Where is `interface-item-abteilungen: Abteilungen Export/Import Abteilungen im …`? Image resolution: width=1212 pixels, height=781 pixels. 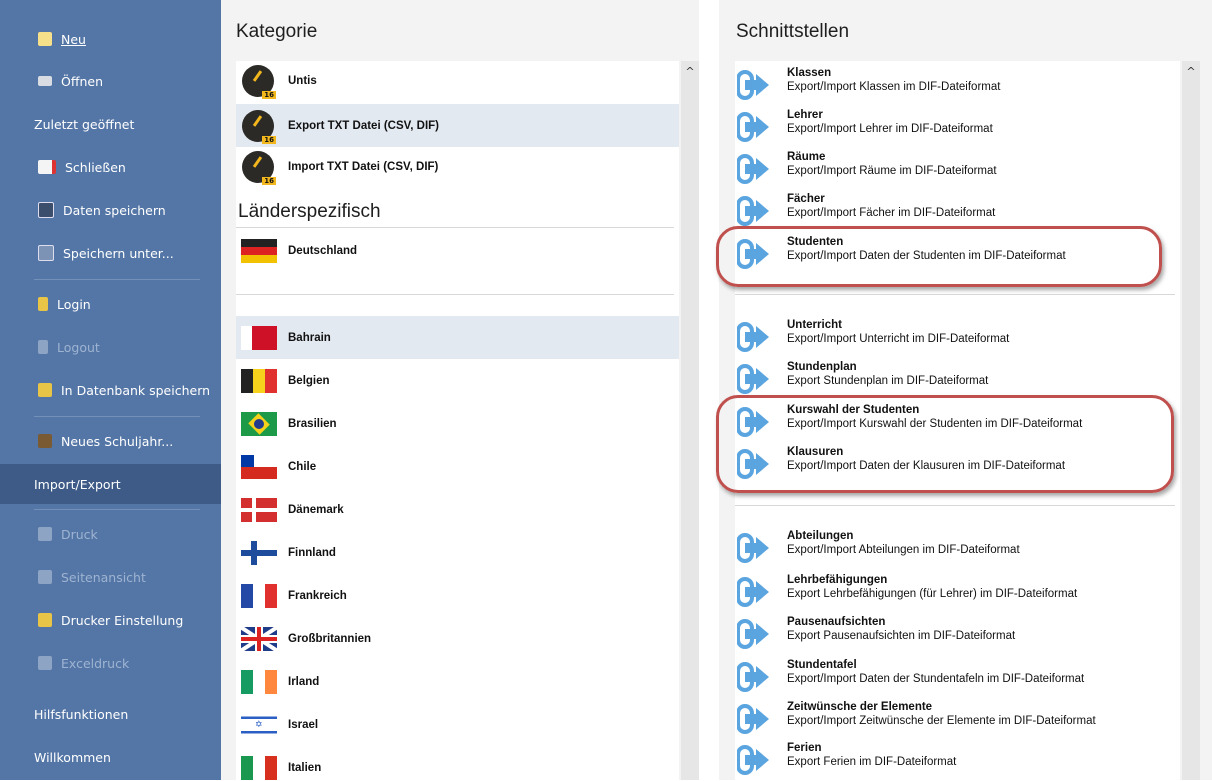 interface-item-abteilungen: Abteilungen Export/Import Abteilungen im … is located at coordinates (878, 548).